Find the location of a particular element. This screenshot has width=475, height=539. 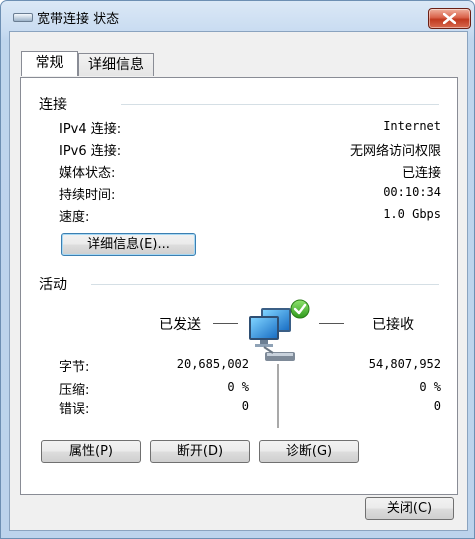

modem-icon is located at coordinates (23, 17).